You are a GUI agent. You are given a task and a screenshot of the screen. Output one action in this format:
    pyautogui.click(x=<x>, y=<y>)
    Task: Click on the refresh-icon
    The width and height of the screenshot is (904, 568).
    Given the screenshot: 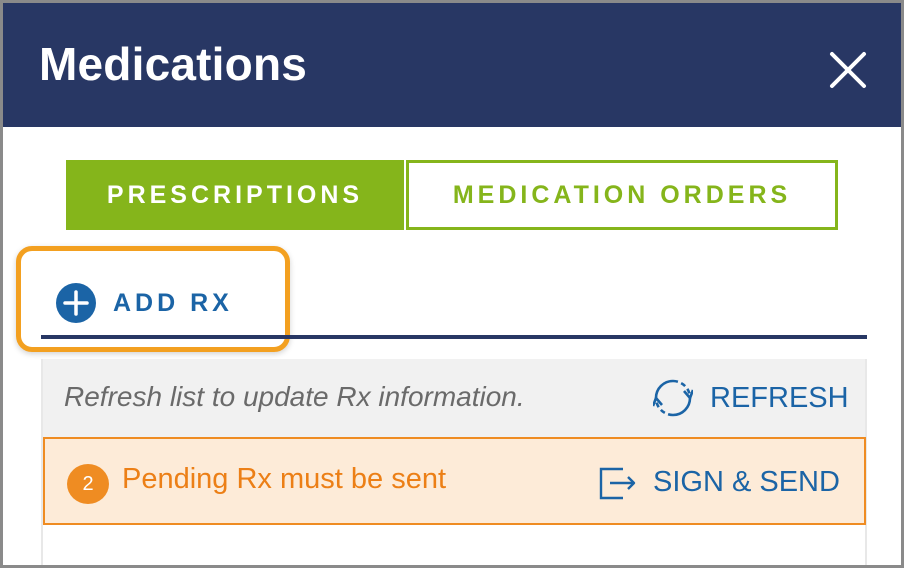 What is the action you would take?
    pyautogui.click(x=673, y=398)
    